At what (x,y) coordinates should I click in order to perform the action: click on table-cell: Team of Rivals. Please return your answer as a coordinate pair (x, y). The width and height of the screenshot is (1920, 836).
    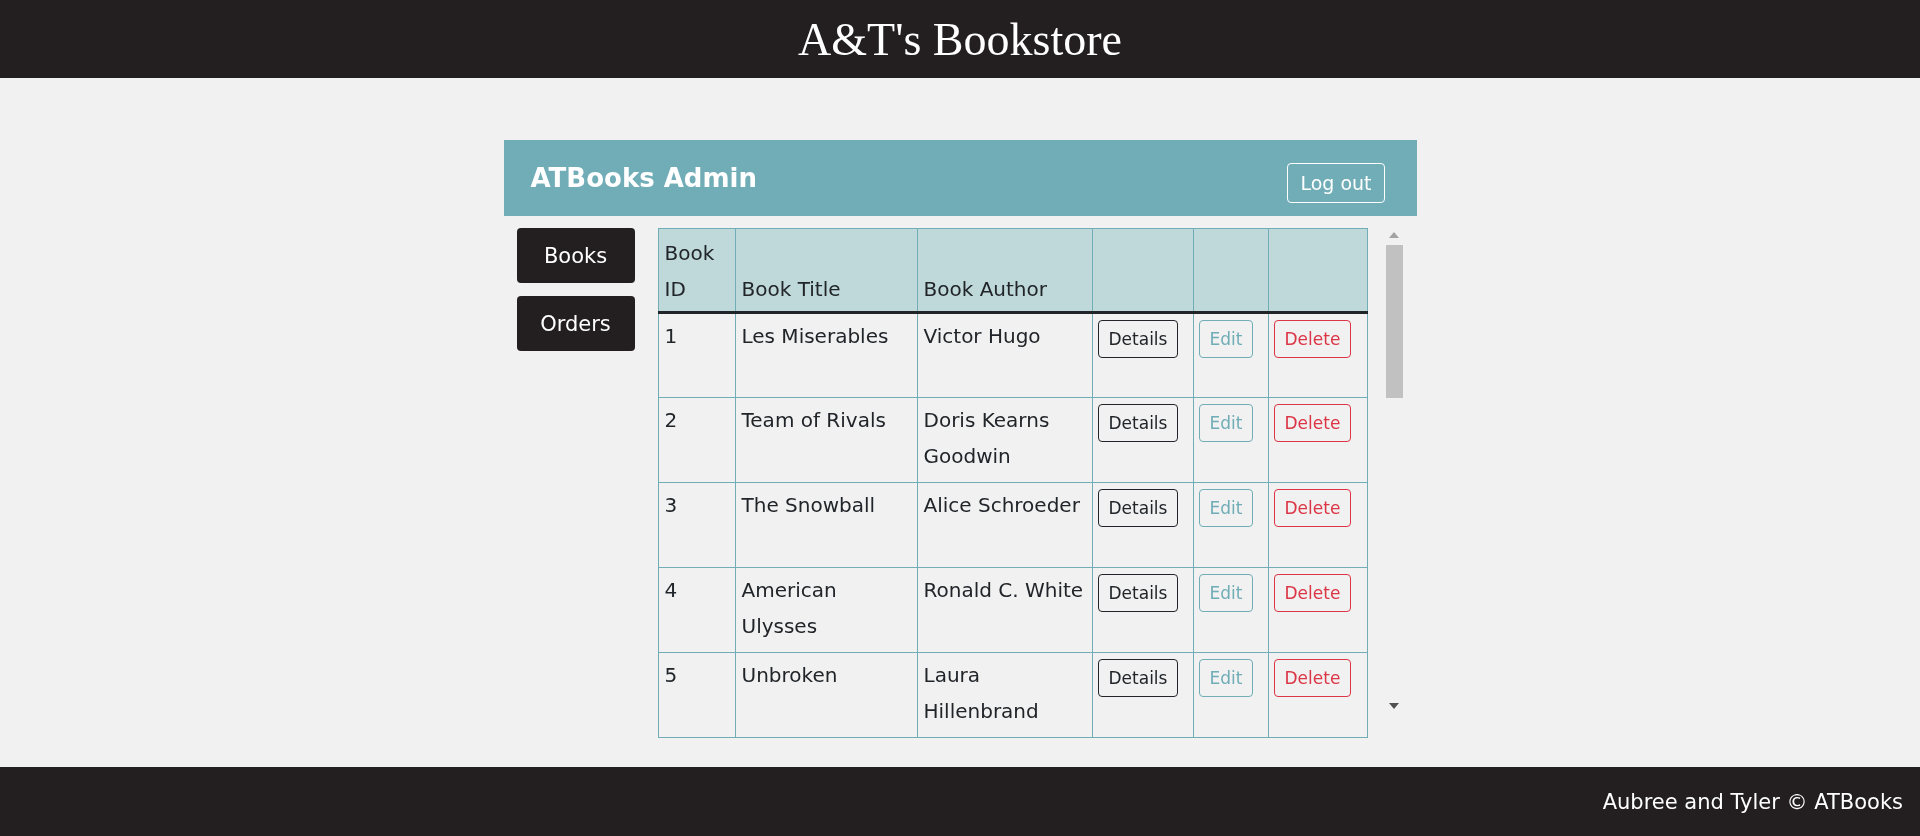
    Looking at the image, I should click on (826, 440).